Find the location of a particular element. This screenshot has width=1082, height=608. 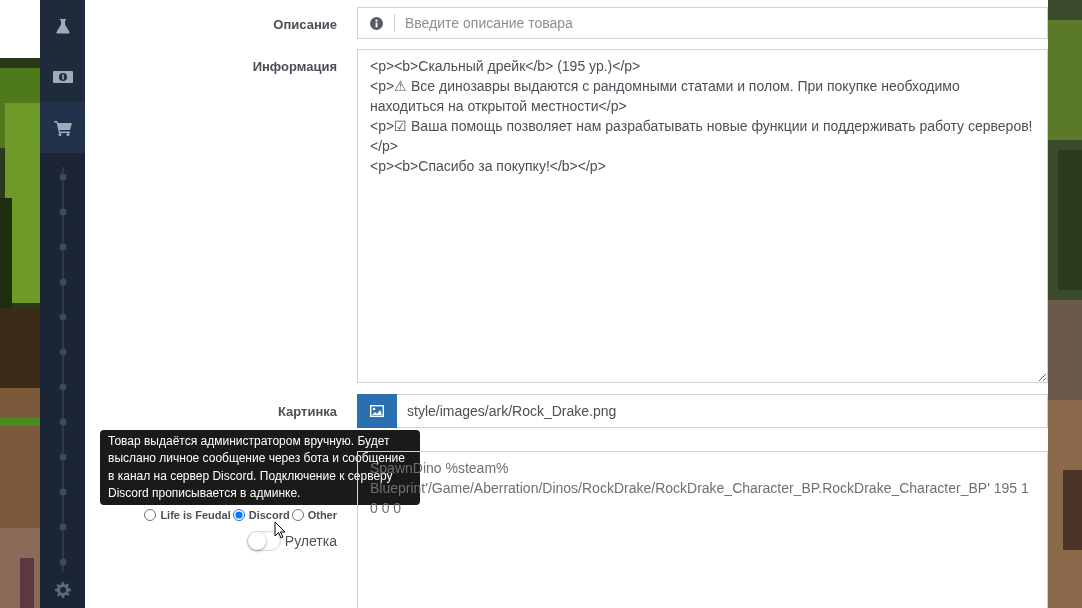

field-label: Описание is located at coordinates (305, 24).